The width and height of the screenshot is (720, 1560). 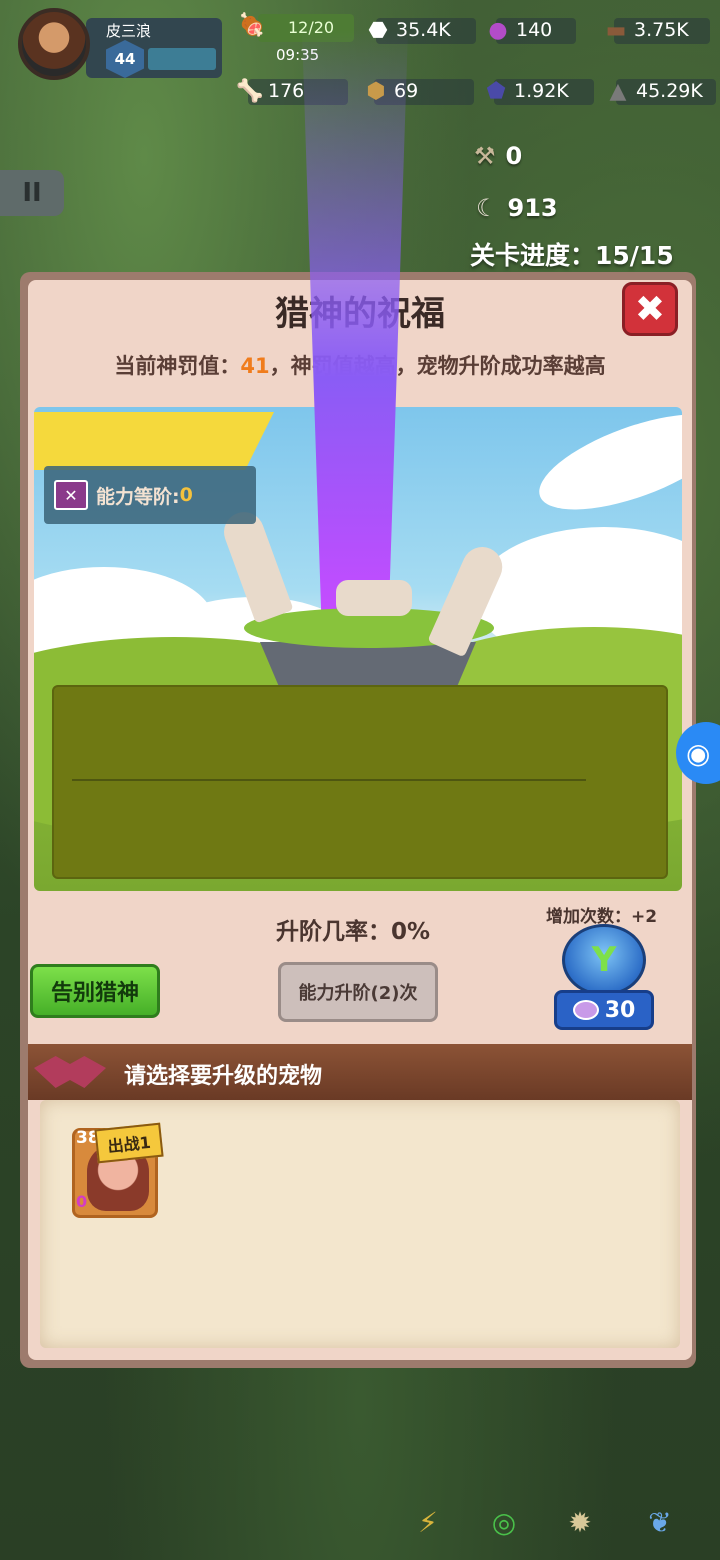 I want to click on player-xp-bar, so click(x=182, y=59).